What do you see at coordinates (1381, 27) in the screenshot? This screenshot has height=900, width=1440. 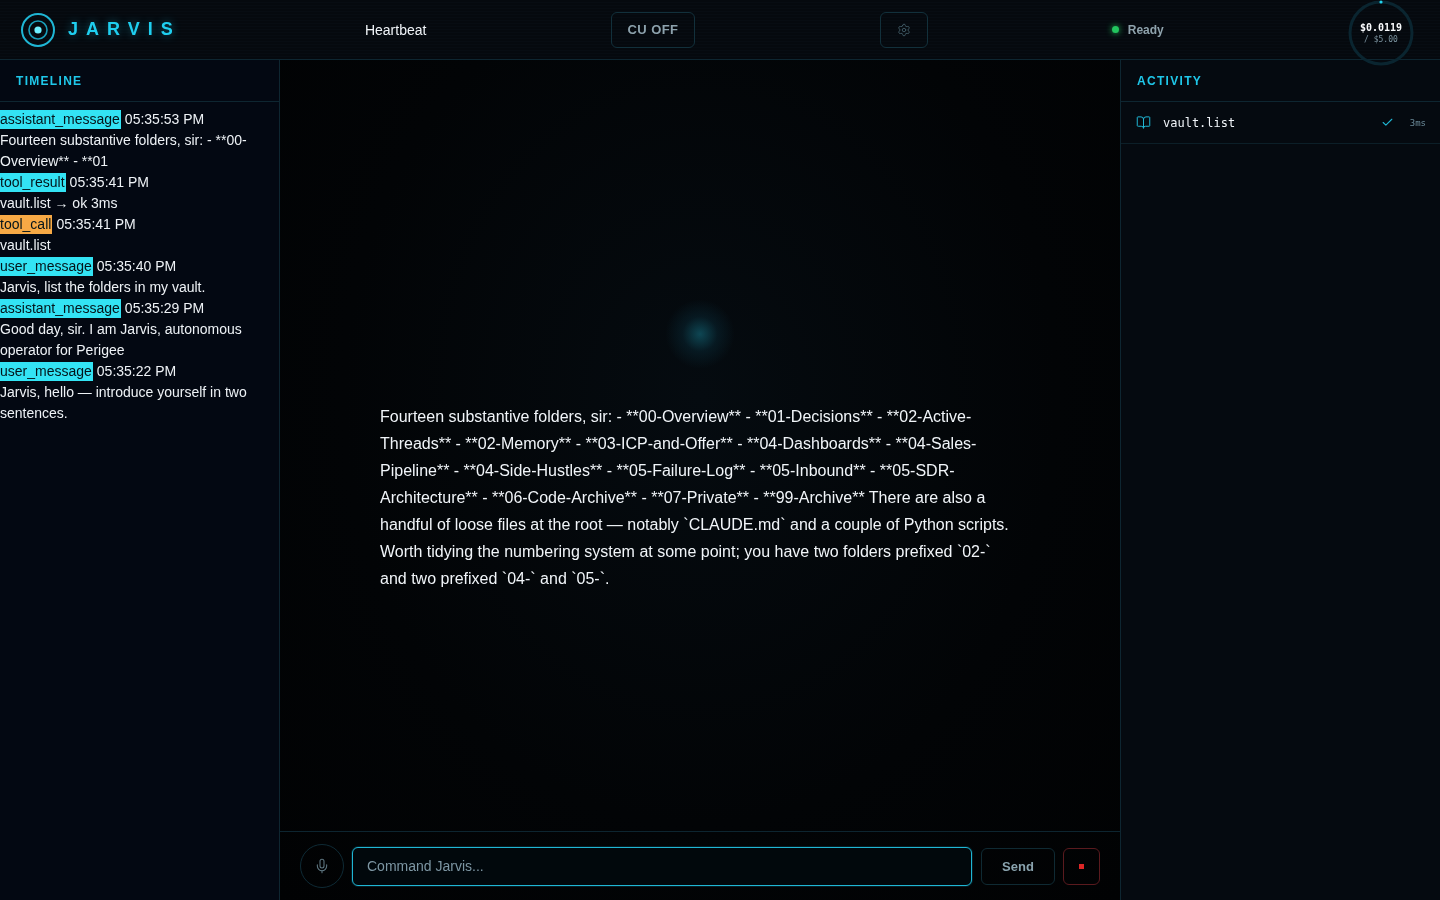 I see `cost-spent: $0.0119` at bounding box center [1381, 27].